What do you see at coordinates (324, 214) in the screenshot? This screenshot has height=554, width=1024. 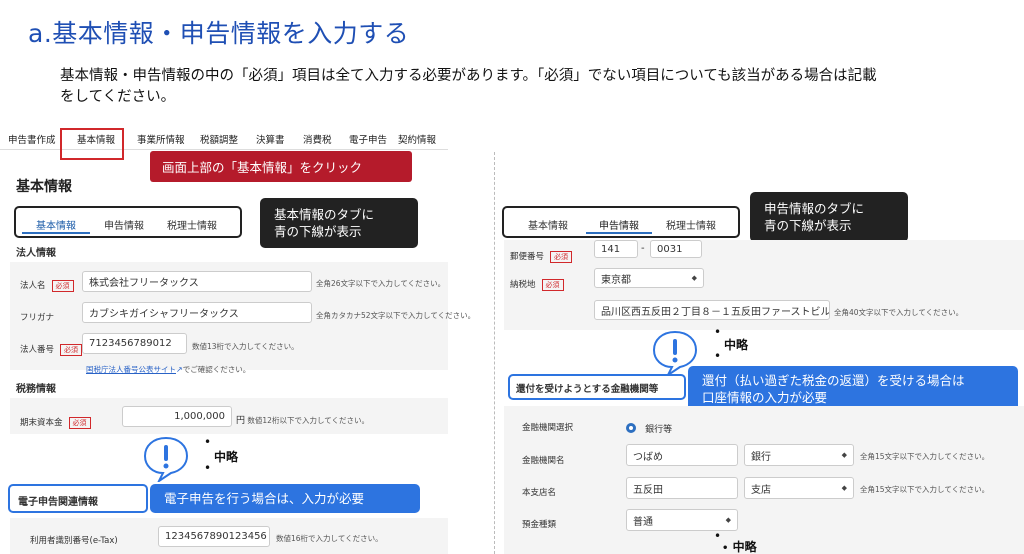 I see `callout-basic-tab-line1: 基本情報のタブに` at bounding box center [324, 214].